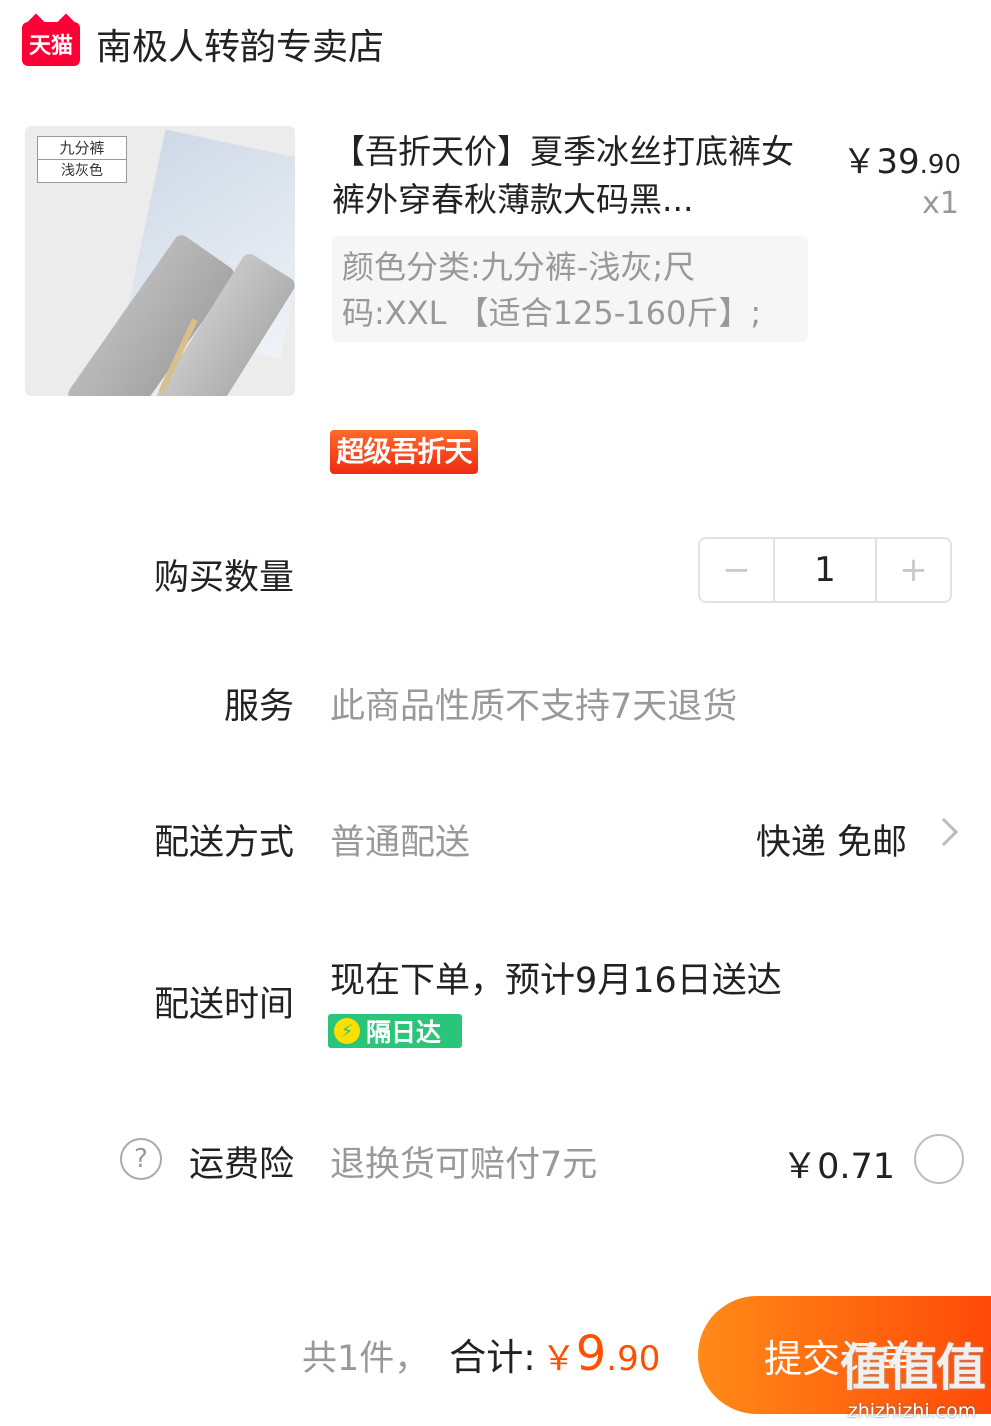 Image resolution: width=991 pixels, height=1426 pixels. What do you see at coordinates (223, 1005) in the screenshot?
I see `delivery-time-label: 配送时间` at bounding box center [223, 1005].